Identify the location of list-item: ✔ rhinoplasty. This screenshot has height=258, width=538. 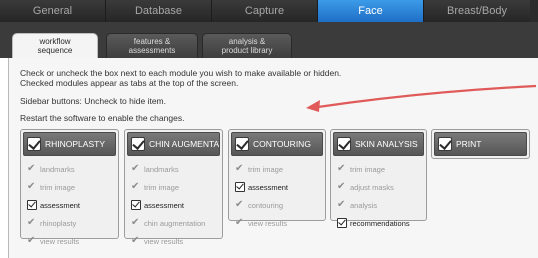
(69, 223).